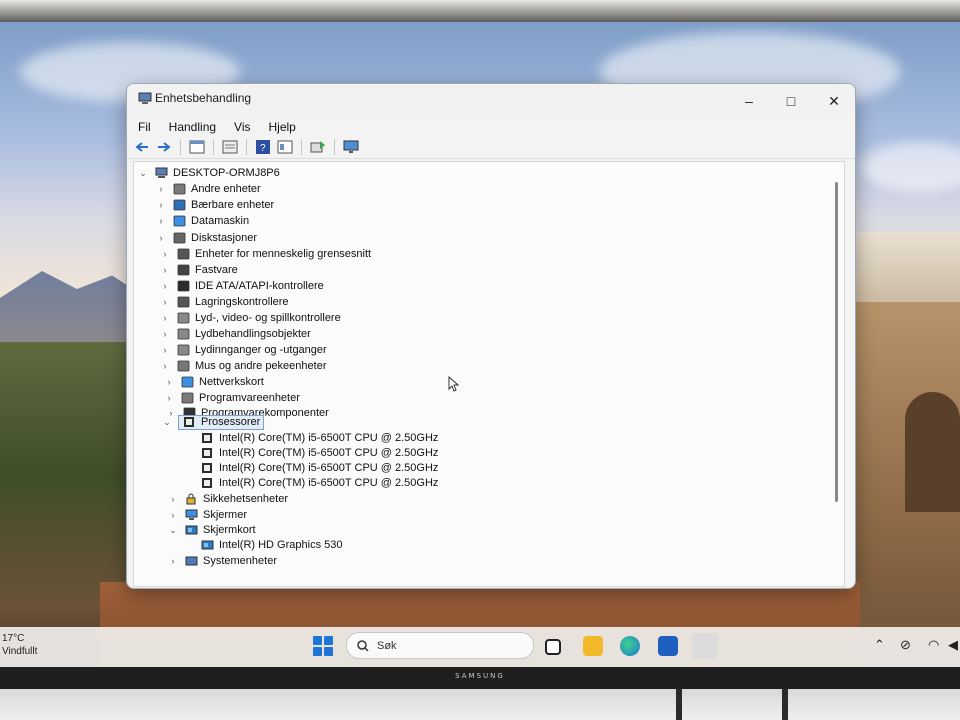  What do you see at coordinates (363, 645) in the screenshot?
I see `search-icon` at bounding box center [363, 645].